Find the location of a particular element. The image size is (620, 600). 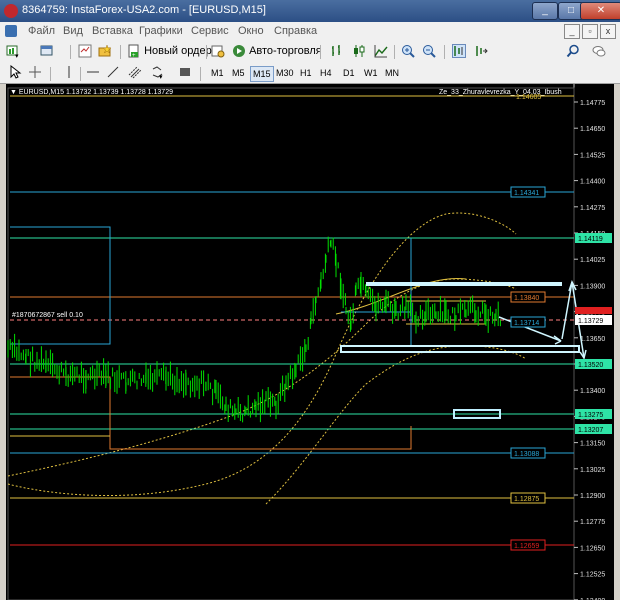

price-tick-label: 1.14525 is located at coordinates (592, 155).